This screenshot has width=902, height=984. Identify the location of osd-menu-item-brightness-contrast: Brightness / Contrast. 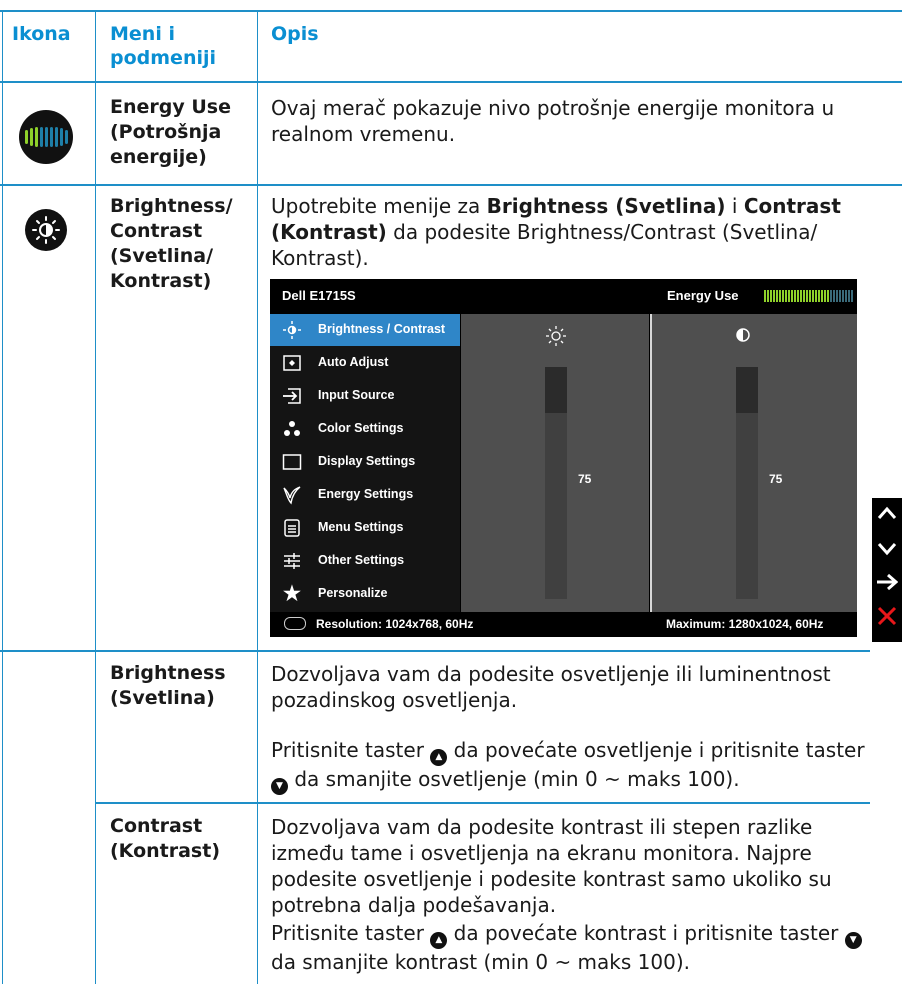
(365, 330).